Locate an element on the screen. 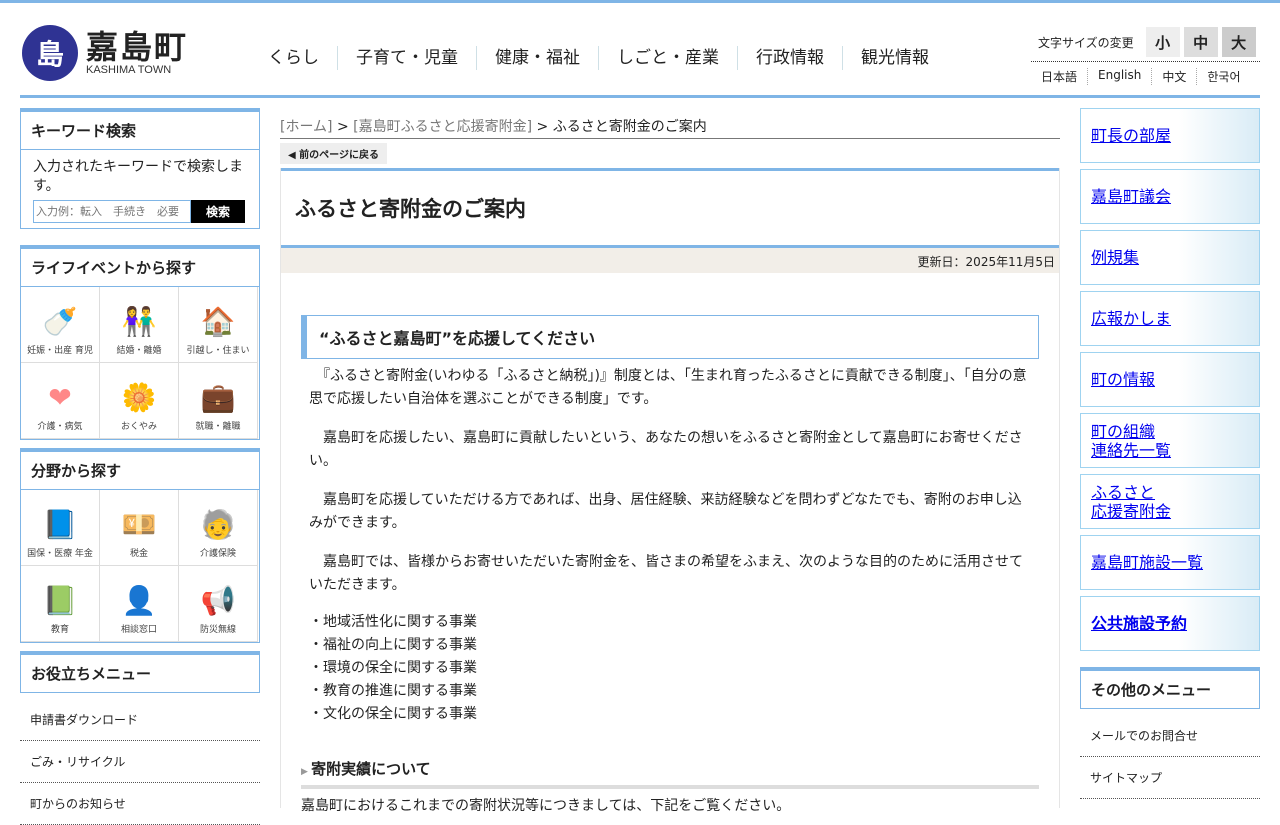 The height and width of the screenshot is (825, 1280). yen-bills-icon: 💴 is located at coordinates (139, 524).